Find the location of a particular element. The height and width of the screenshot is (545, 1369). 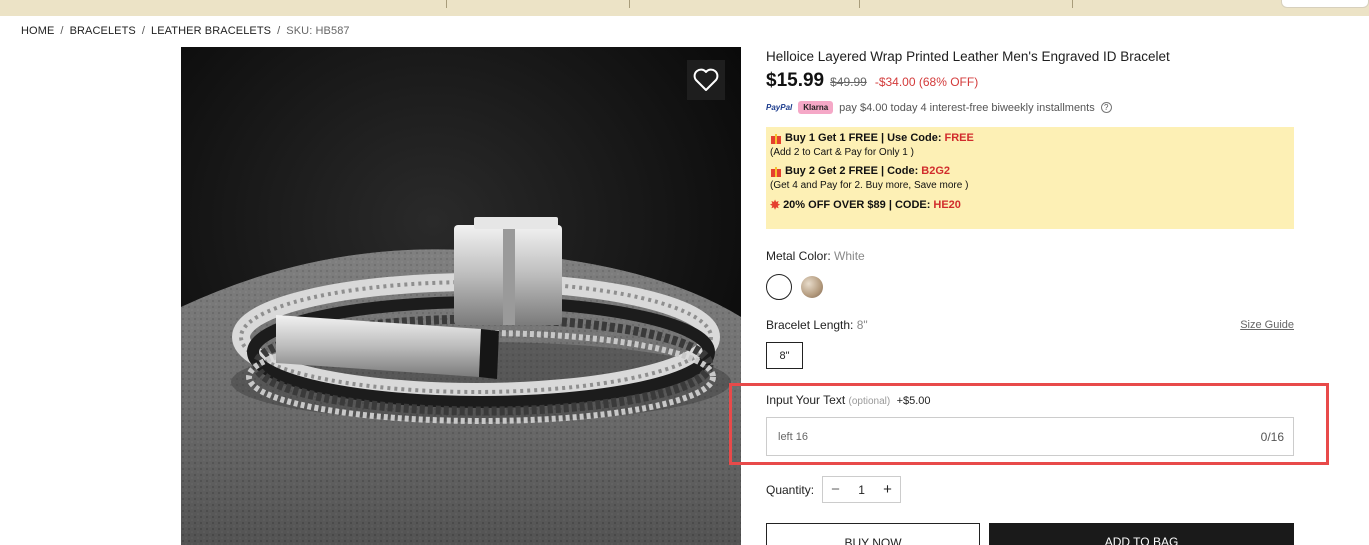

paypal-logo: PayPal is located at coordinates (779, 107).